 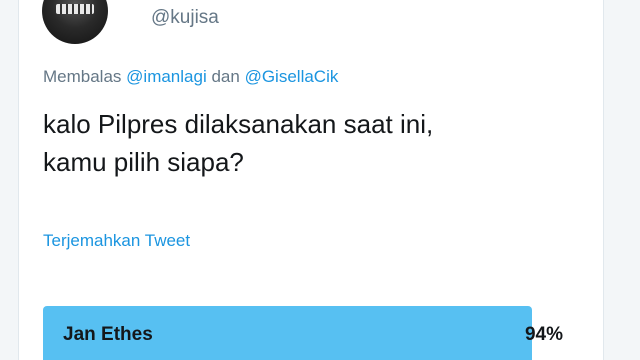 I want to click on mention-link-imanlagi: @imanlagi, so click(x=166, y=76).